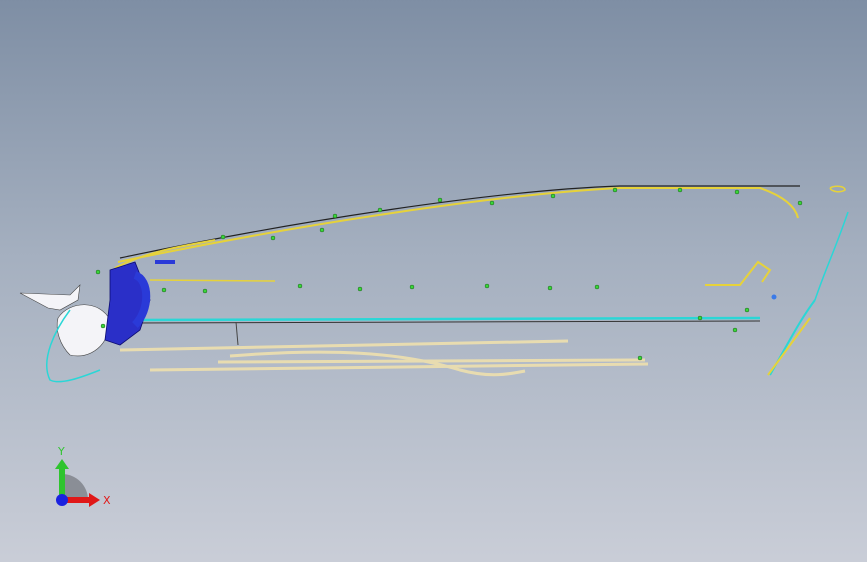  Describe the element at coordinates (61, 451) in the screenshot. I see `y-axis-label: Y` at that location.